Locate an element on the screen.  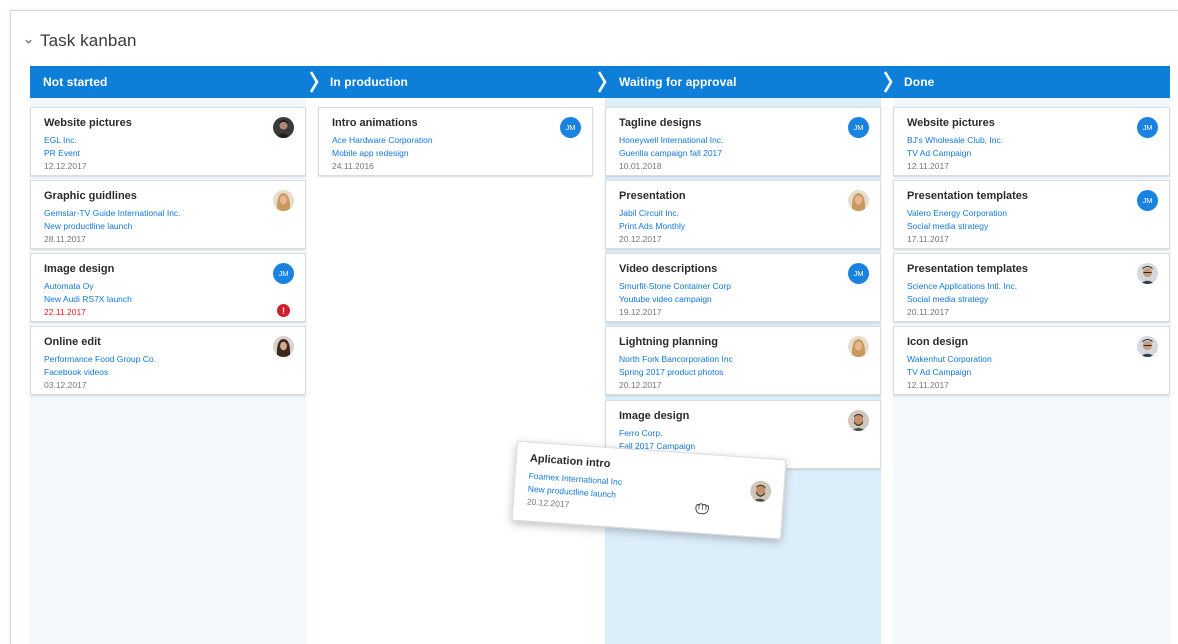
grab-hand-icon is located at coordinates (702, 509).